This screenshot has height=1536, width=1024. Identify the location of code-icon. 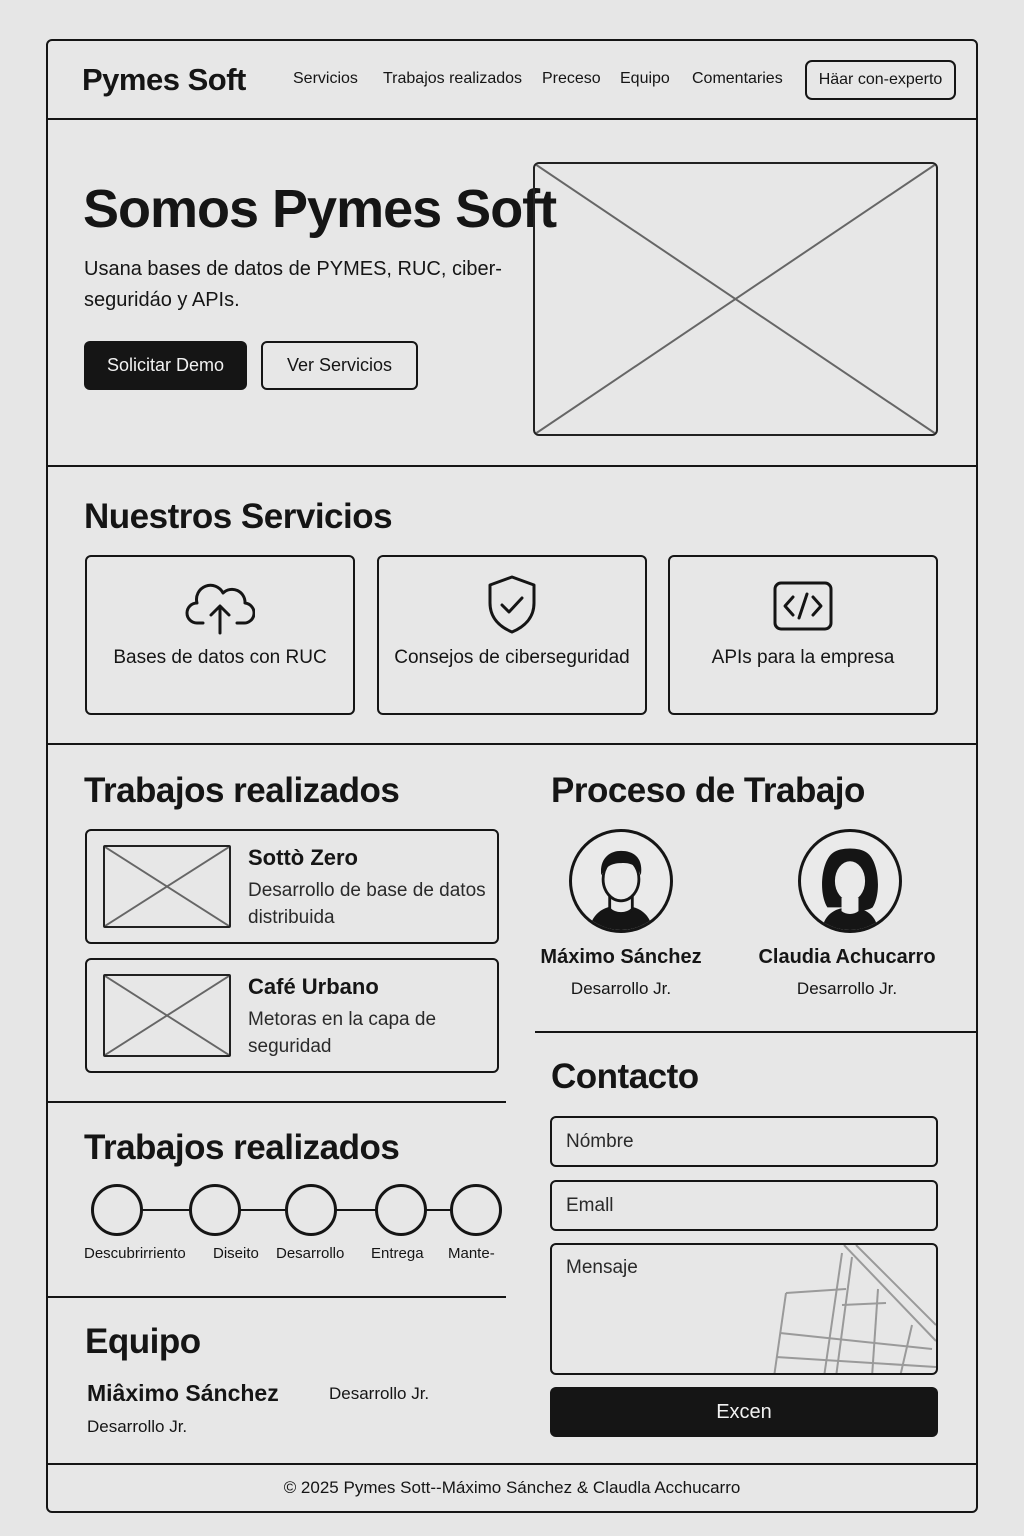
(803, 606).